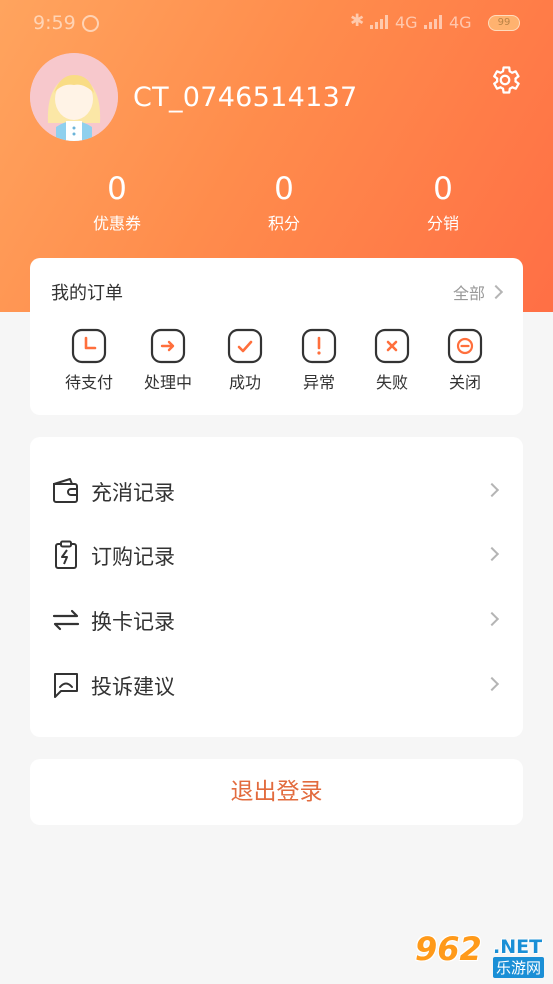  Describe the element at coordinates (167, 382) in the screenshot. I see `order-status-label: 处理中` at that location.